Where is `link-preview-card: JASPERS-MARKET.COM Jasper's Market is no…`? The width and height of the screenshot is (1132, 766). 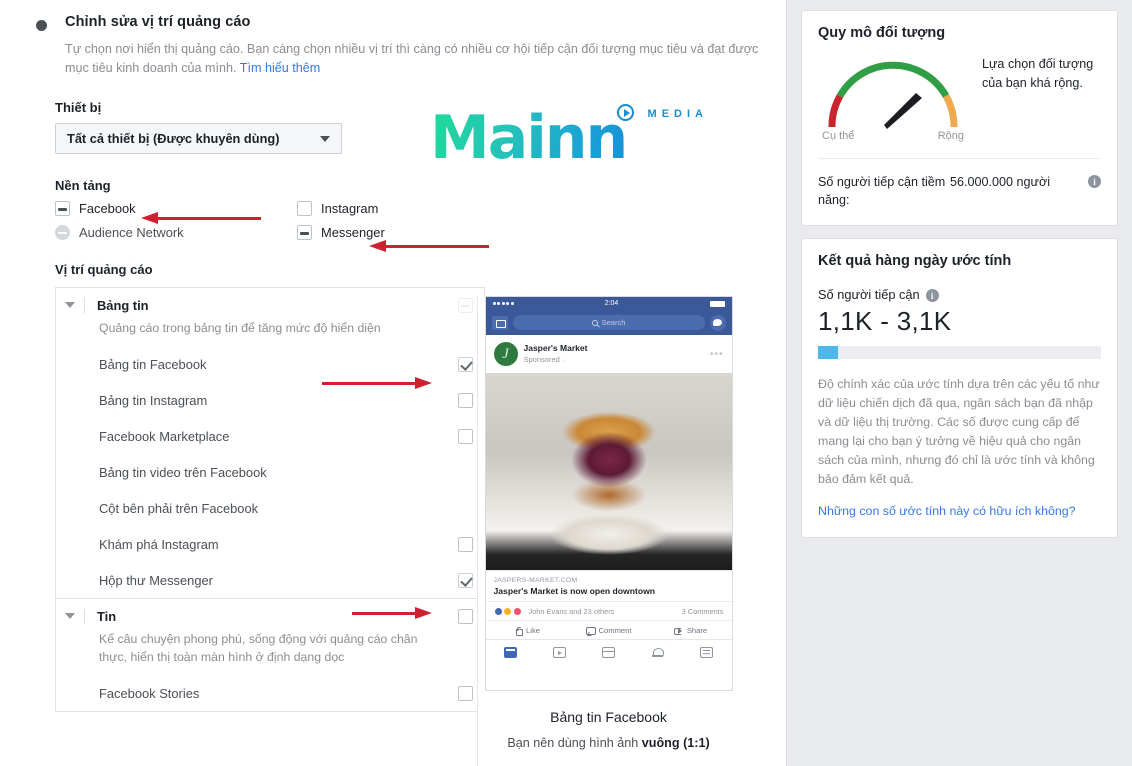 link-preview-card: JASPERS-MARKET.COM Jasper's Market is no… is located at coordinates (608, 585).